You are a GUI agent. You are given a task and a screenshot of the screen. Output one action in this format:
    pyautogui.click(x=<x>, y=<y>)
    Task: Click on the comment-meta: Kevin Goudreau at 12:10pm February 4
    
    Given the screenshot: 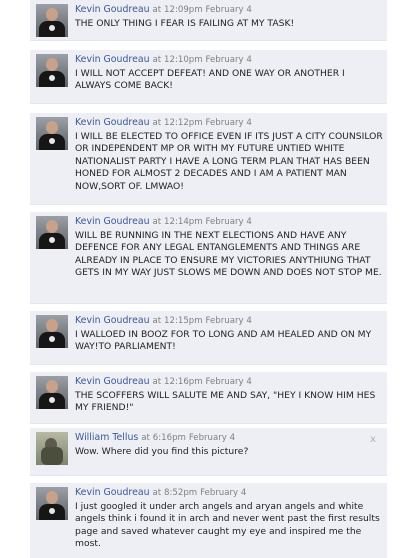 What is the action you would take?
    pyautogui.click(x=163, y=59)
    